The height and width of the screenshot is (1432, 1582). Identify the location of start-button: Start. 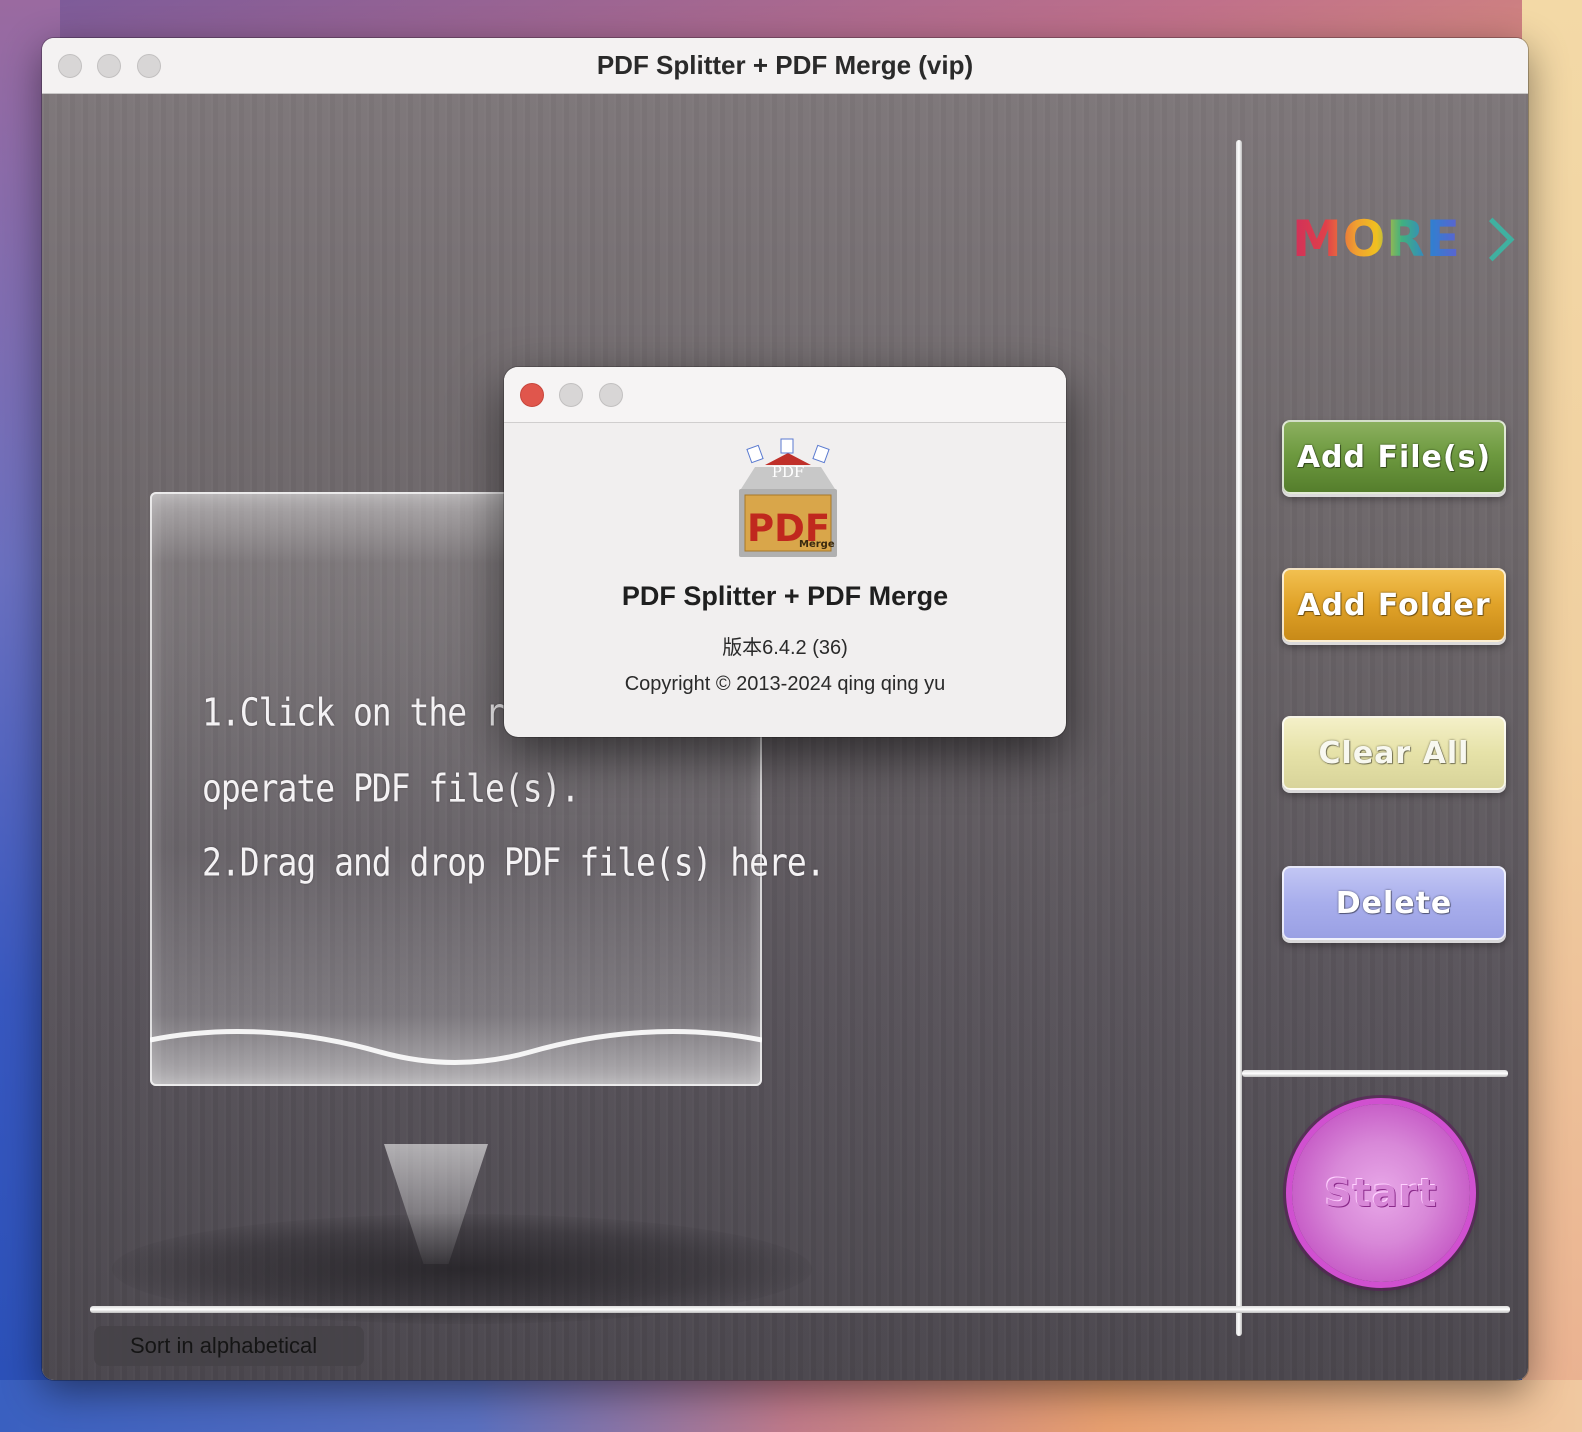
(1381, 1193).